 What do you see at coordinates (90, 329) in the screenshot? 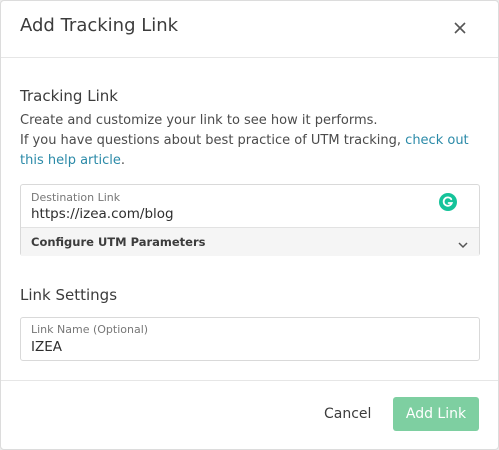
I see `link-name-label: Link Name (Optional)` at bounding box center [90, 329].